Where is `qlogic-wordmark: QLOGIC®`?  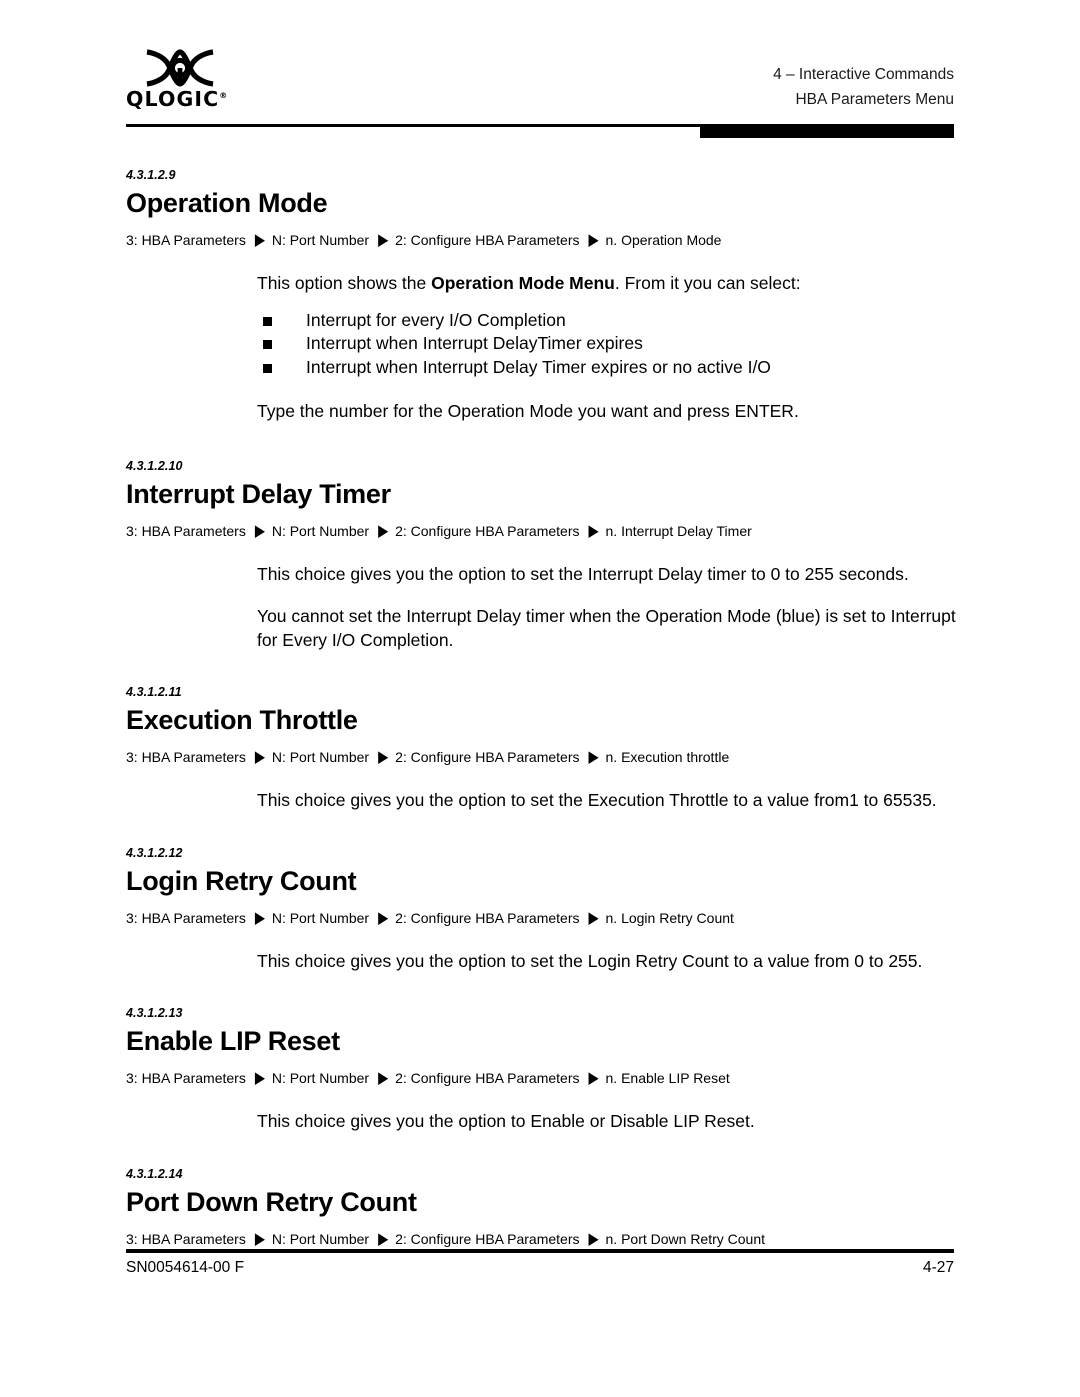 qlogic-wordmark: QLOGIC® is located at coordinates (177, 99).